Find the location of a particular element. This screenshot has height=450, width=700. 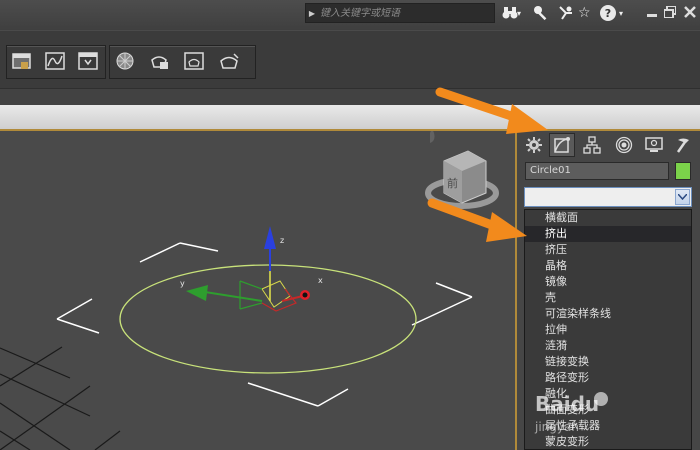

close-icon is located at coordinates (690, 12).